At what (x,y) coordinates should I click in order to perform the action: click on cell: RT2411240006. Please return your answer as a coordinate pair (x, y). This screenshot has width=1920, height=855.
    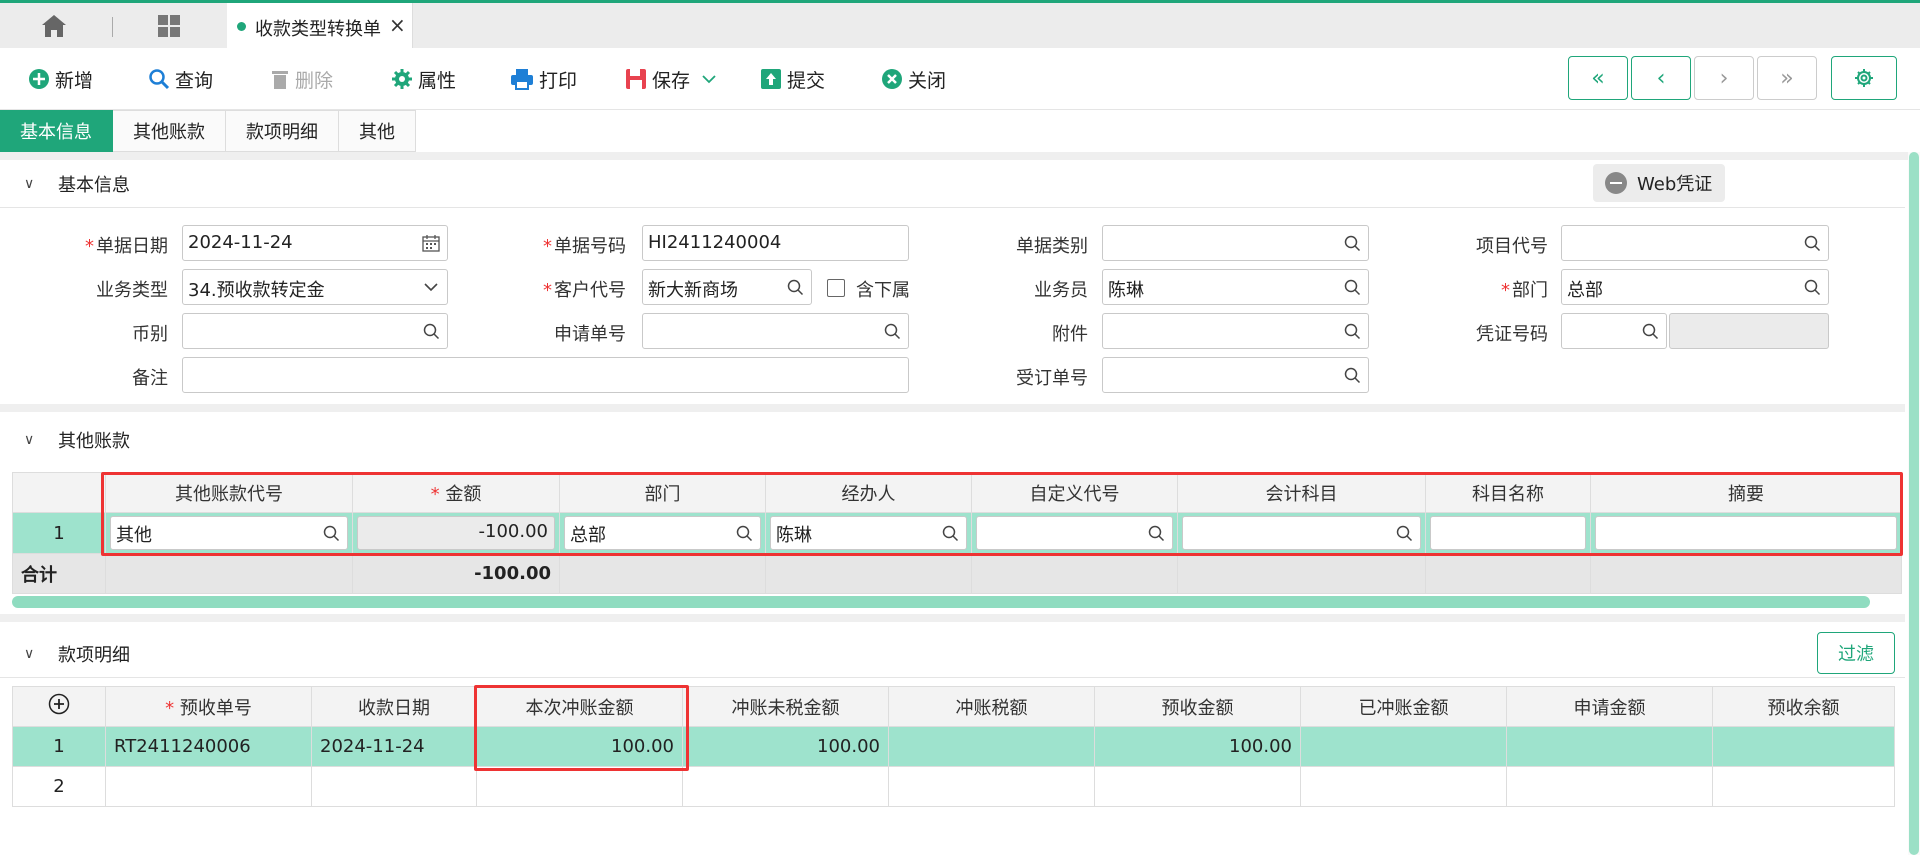
    Looking at the image, I should click on (208, 746).